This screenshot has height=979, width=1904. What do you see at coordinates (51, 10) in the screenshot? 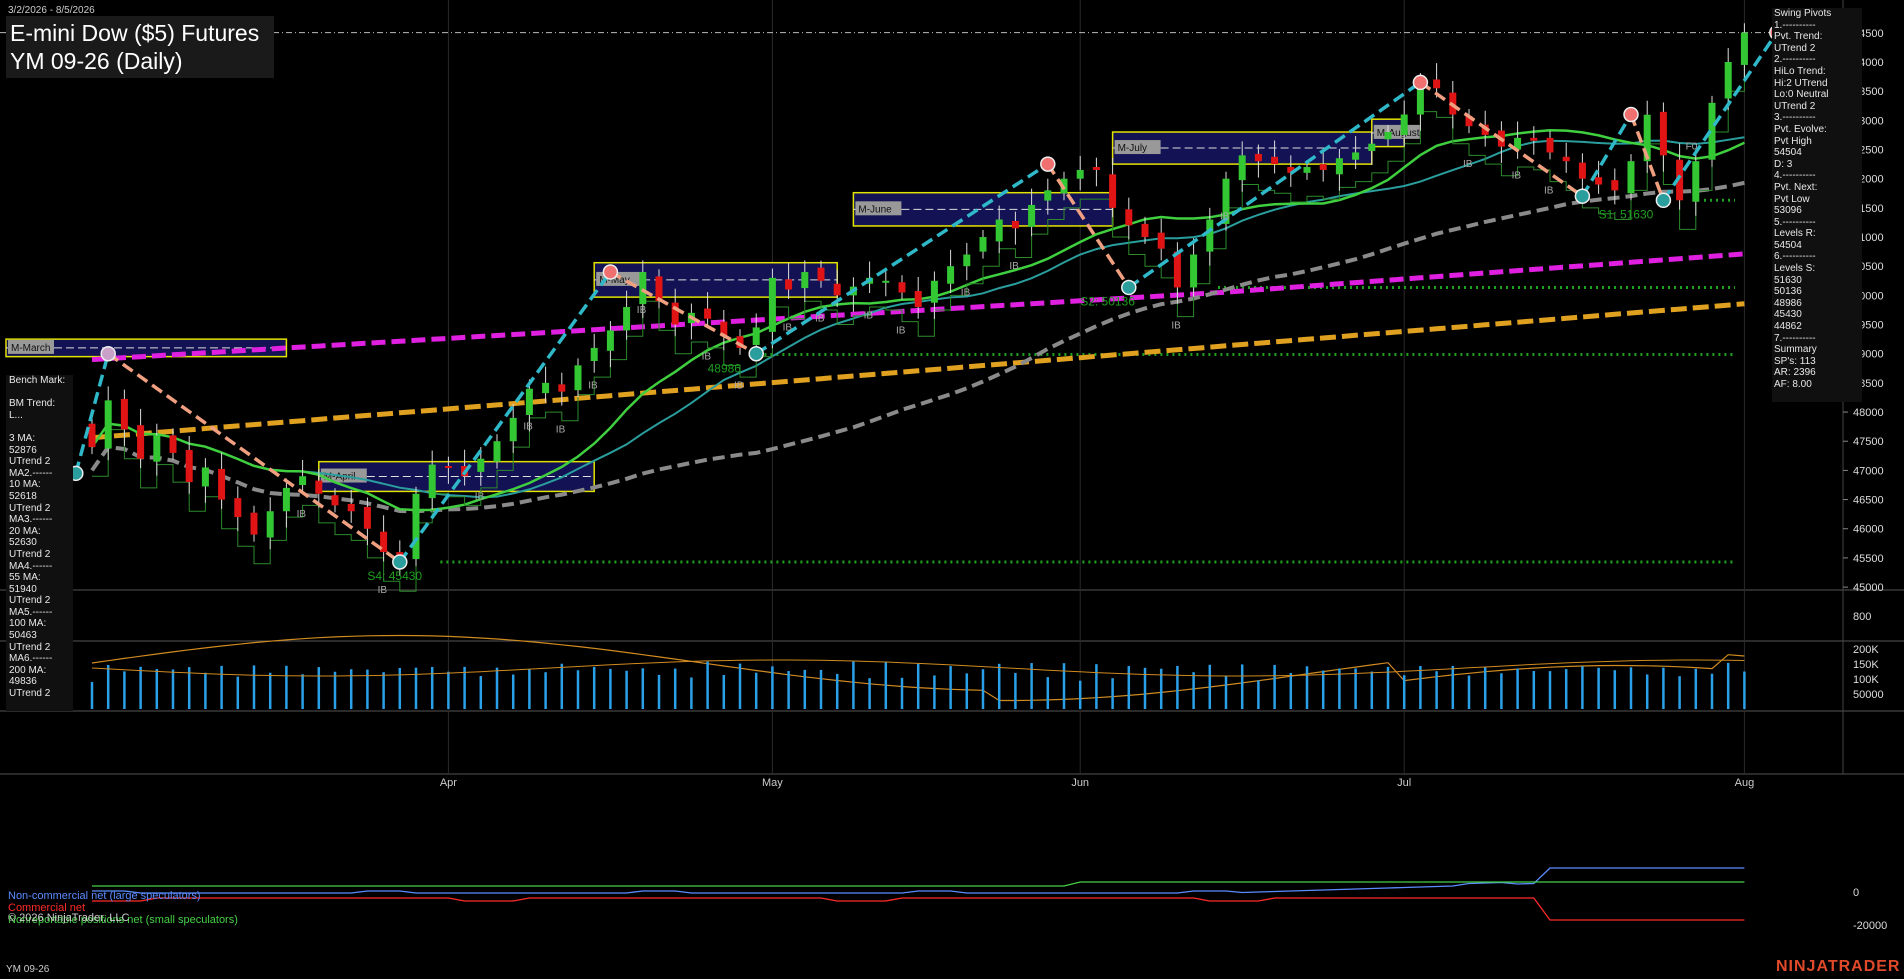
I see `date-range: 3/2/2026 - 8/5/2026` at bounding box center [51, 10].